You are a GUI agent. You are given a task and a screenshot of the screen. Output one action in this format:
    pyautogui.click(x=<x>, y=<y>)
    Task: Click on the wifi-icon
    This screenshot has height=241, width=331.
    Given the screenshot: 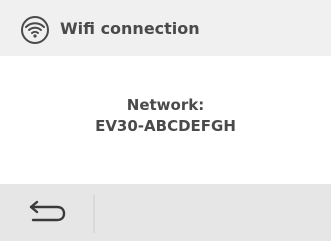 What is the action you would take?
    pyautogui.click(x=35, y=30)
    